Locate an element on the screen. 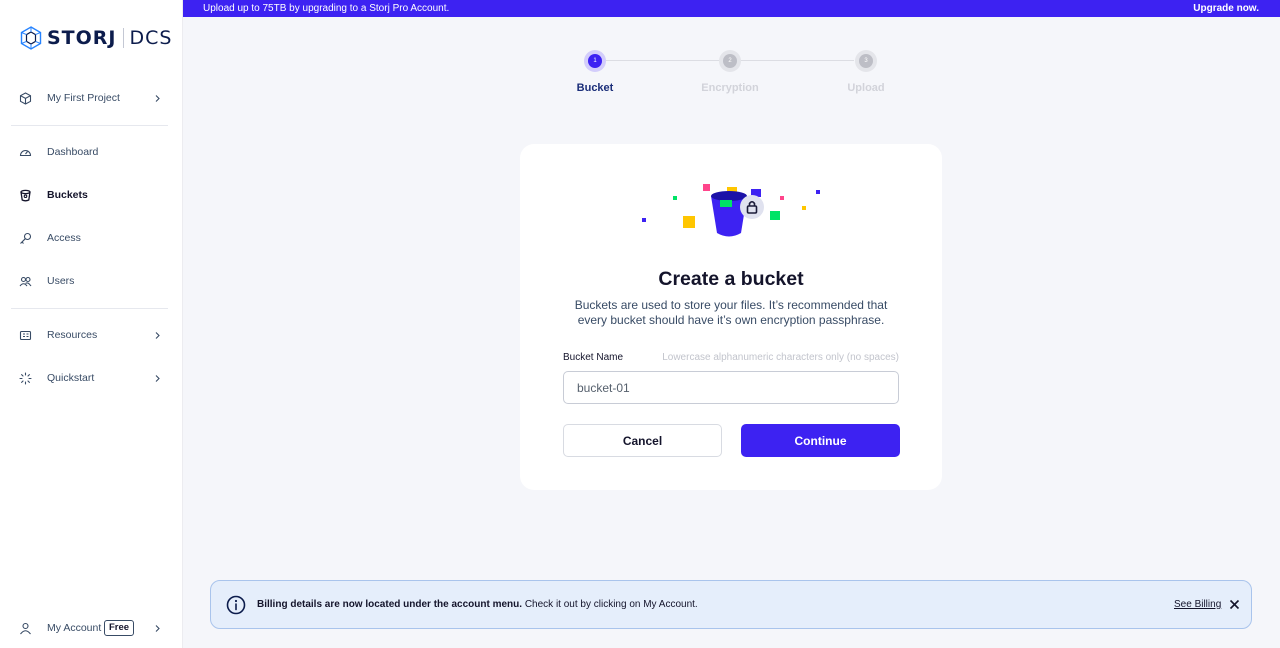 The image size is (1280, 648). bucket-illustration is located at coordinates (731, 210).